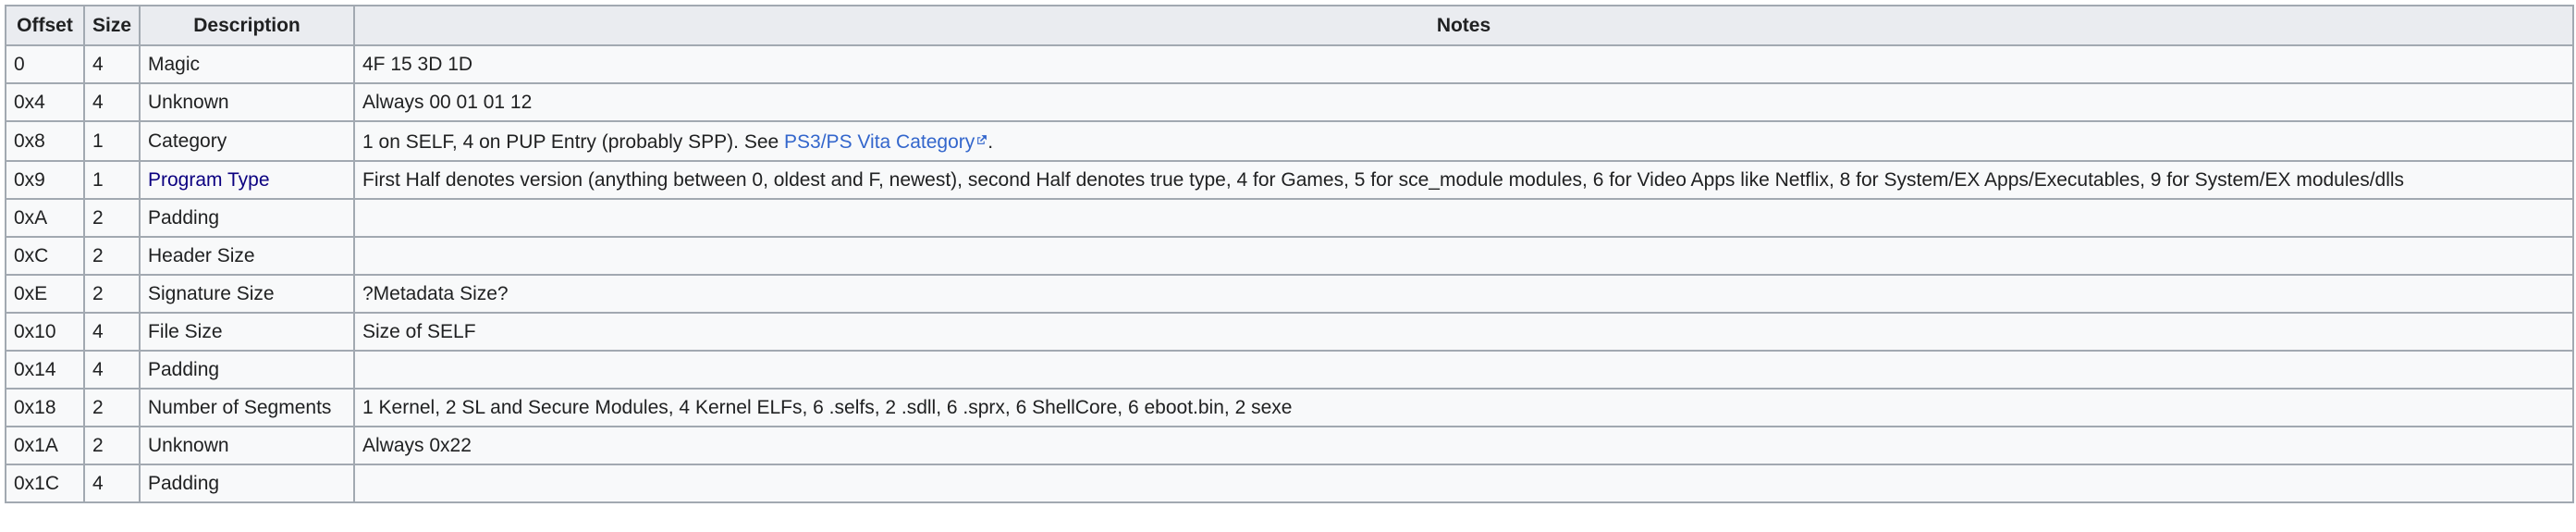 The width and height of the screenshot is (2576, 532). What do you see at coordinates (45, 332) in the screenshot?
I see `cell-offset: 0x10` at bounding box center [45, 332].